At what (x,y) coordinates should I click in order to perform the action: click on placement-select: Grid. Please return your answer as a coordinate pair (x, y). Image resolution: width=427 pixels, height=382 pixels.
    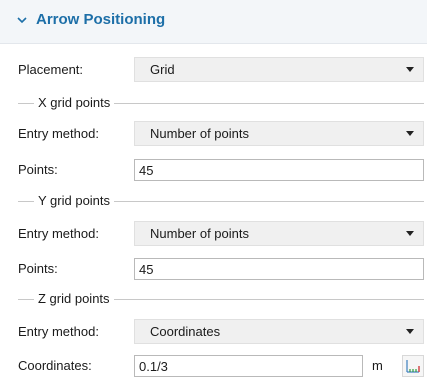
    Looking at the image, I should click on (279, 69).